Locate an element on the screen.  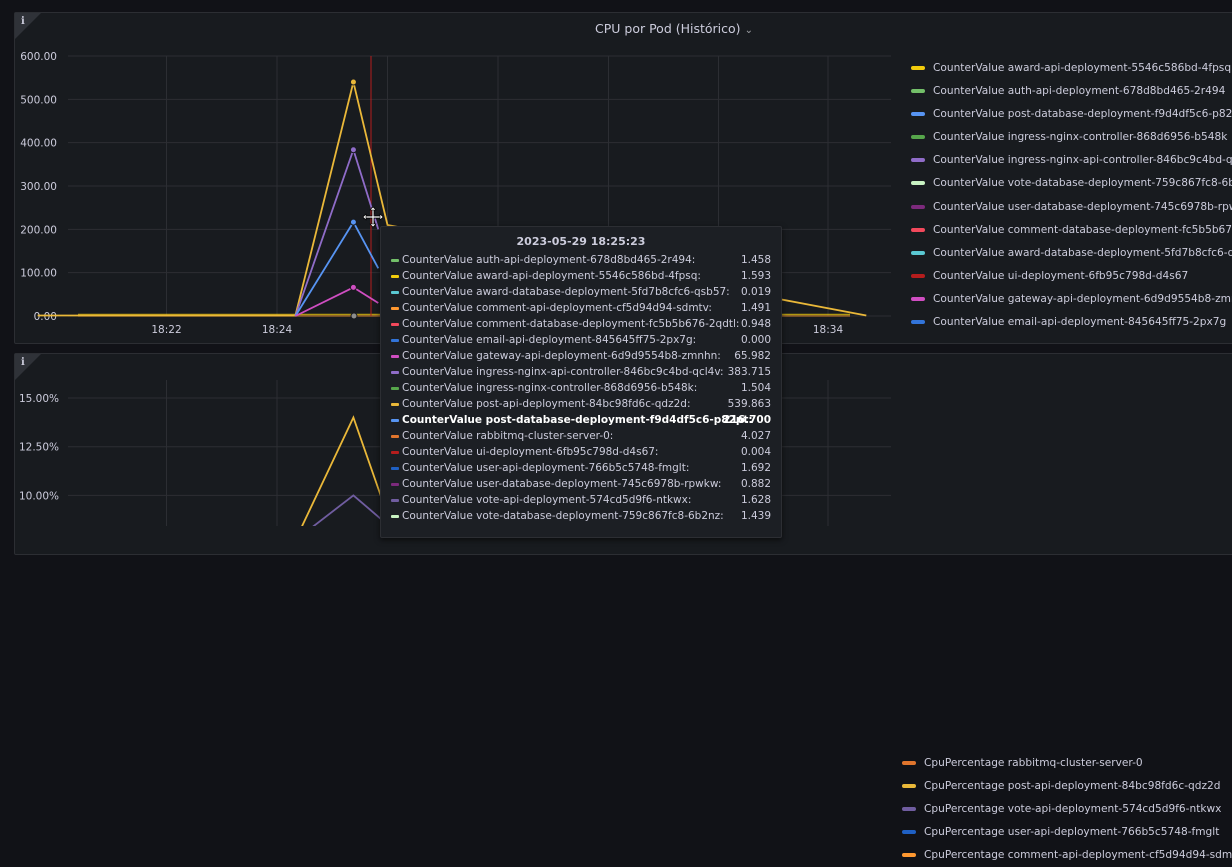
y-tick-label: 300.00 is located at coordinates (38, 187).